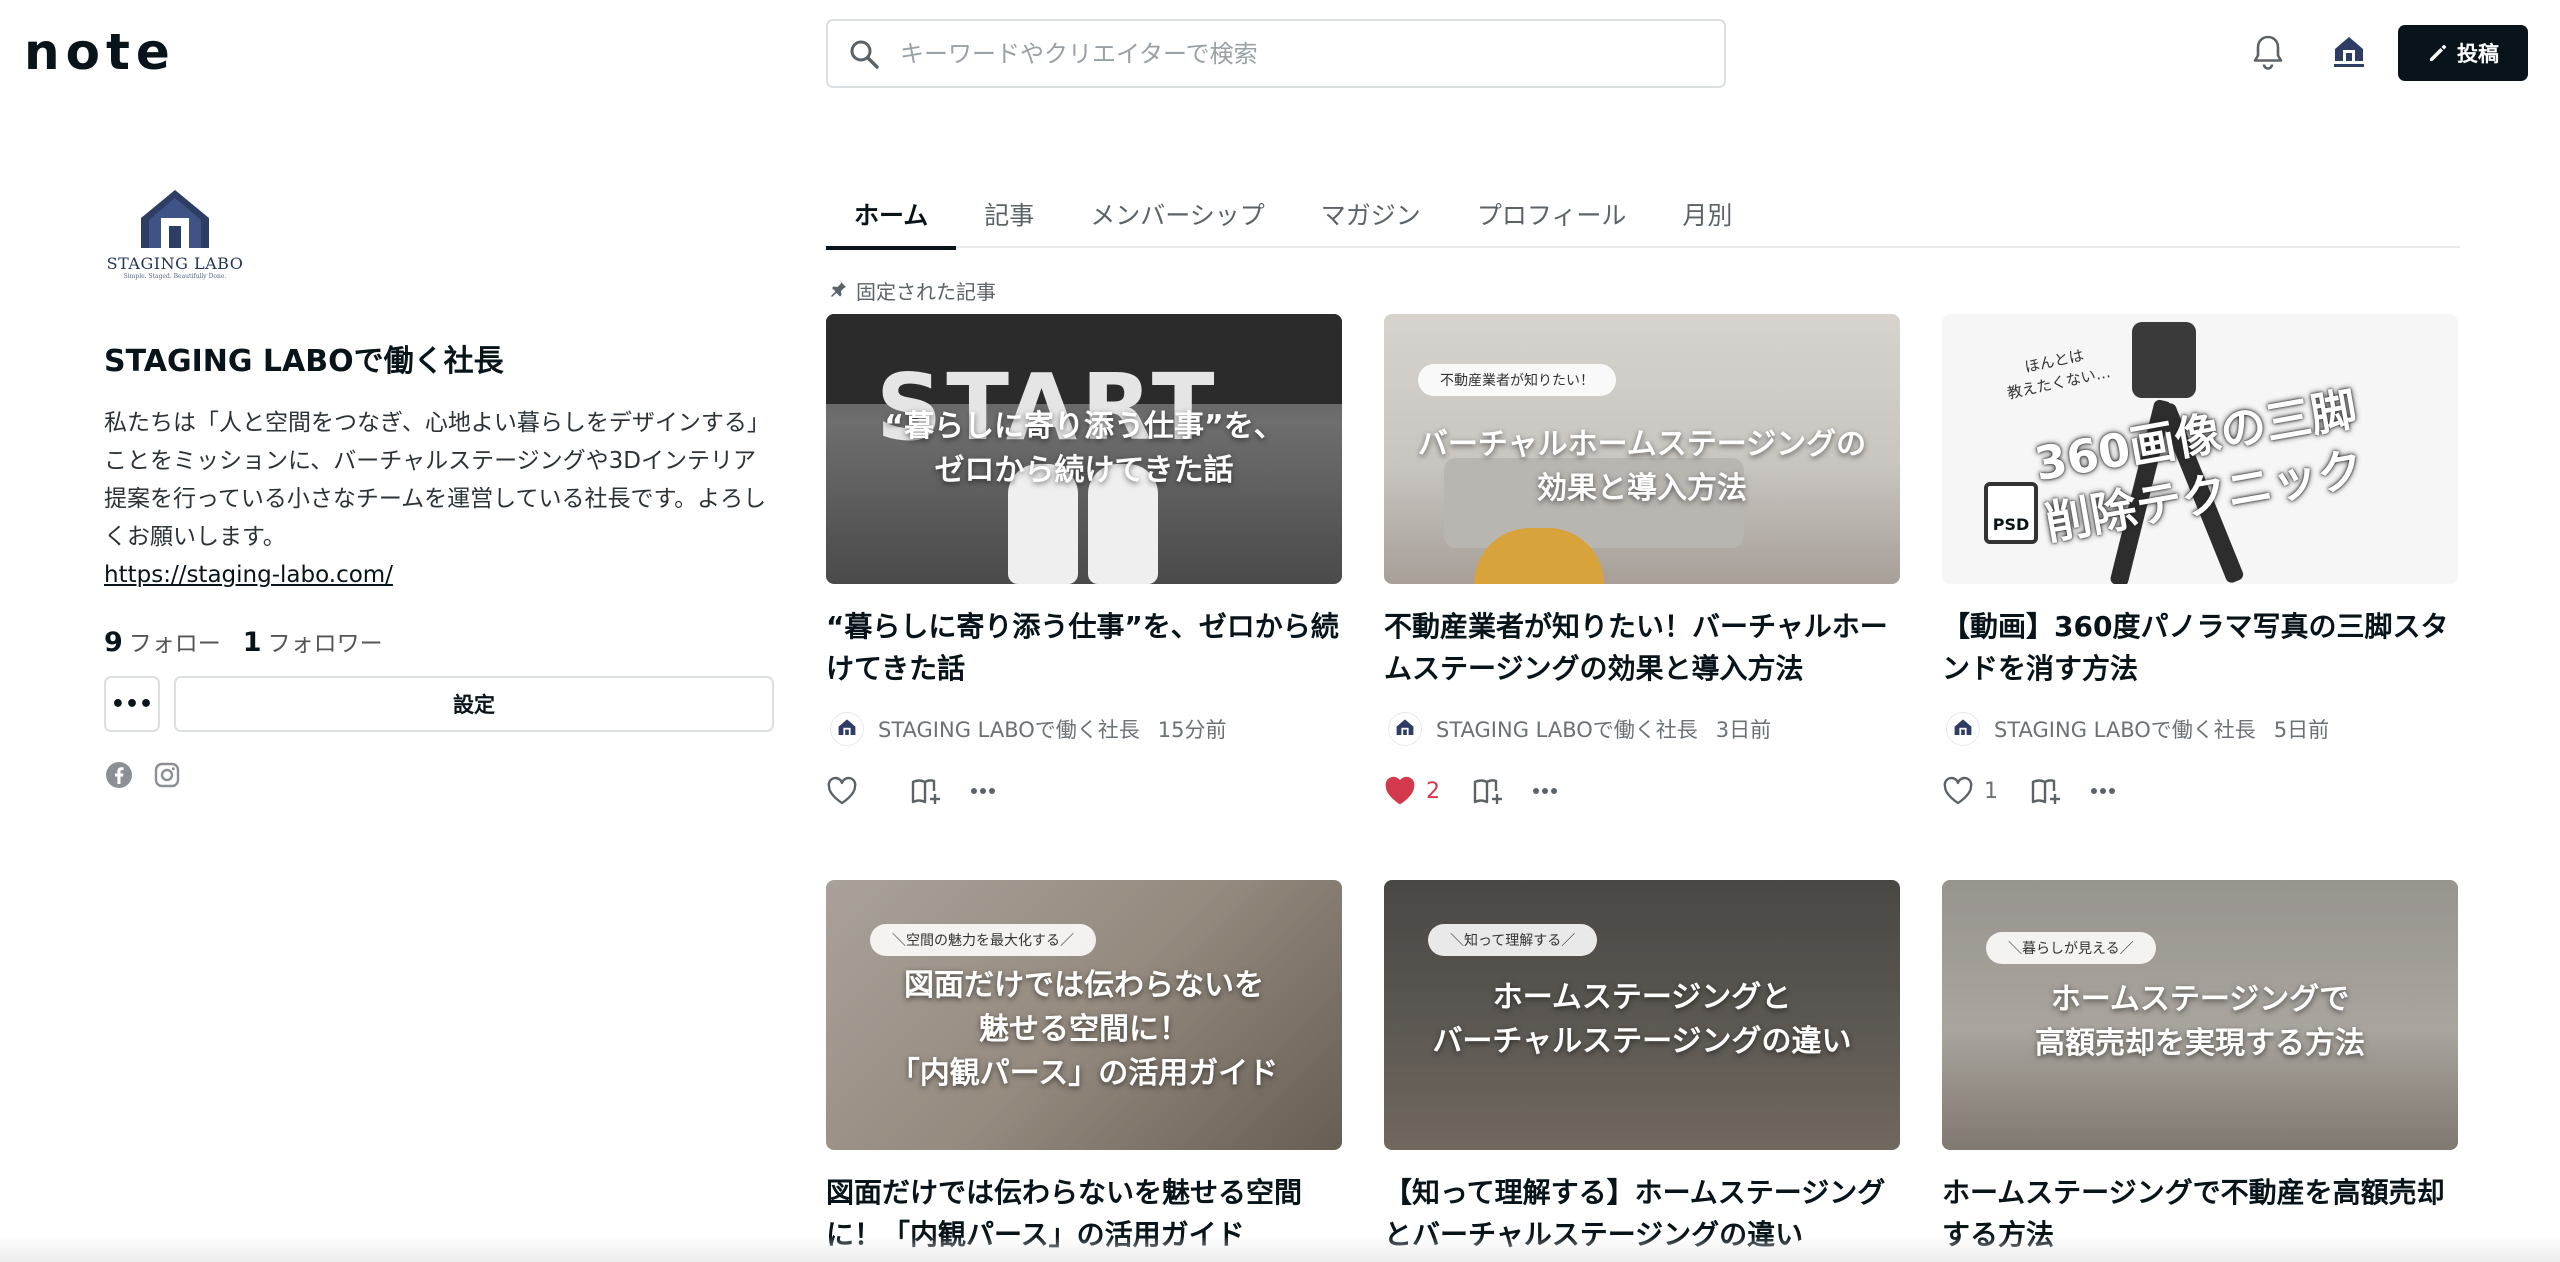 This screenshot has width=2560, height=1262. I want to click on article-thumbnail: “暮らしに寄り添う仕事”を、 ゼロから続けてきた話, so click(1084, 449).